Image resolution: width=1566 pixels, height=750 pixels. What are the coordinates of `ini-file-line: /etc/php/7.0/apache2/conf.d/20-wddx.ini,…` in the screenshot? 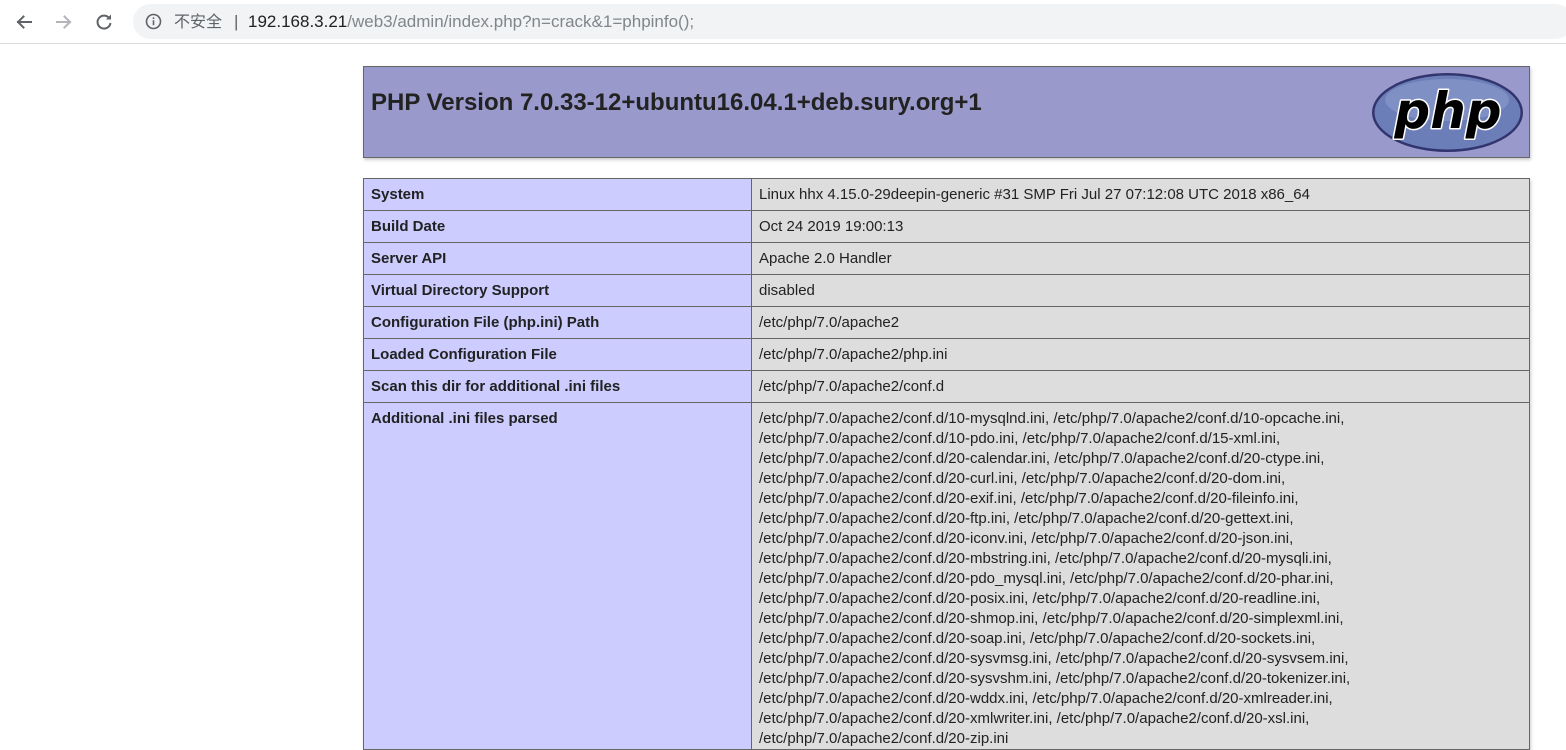 It's located at (1046, 698).